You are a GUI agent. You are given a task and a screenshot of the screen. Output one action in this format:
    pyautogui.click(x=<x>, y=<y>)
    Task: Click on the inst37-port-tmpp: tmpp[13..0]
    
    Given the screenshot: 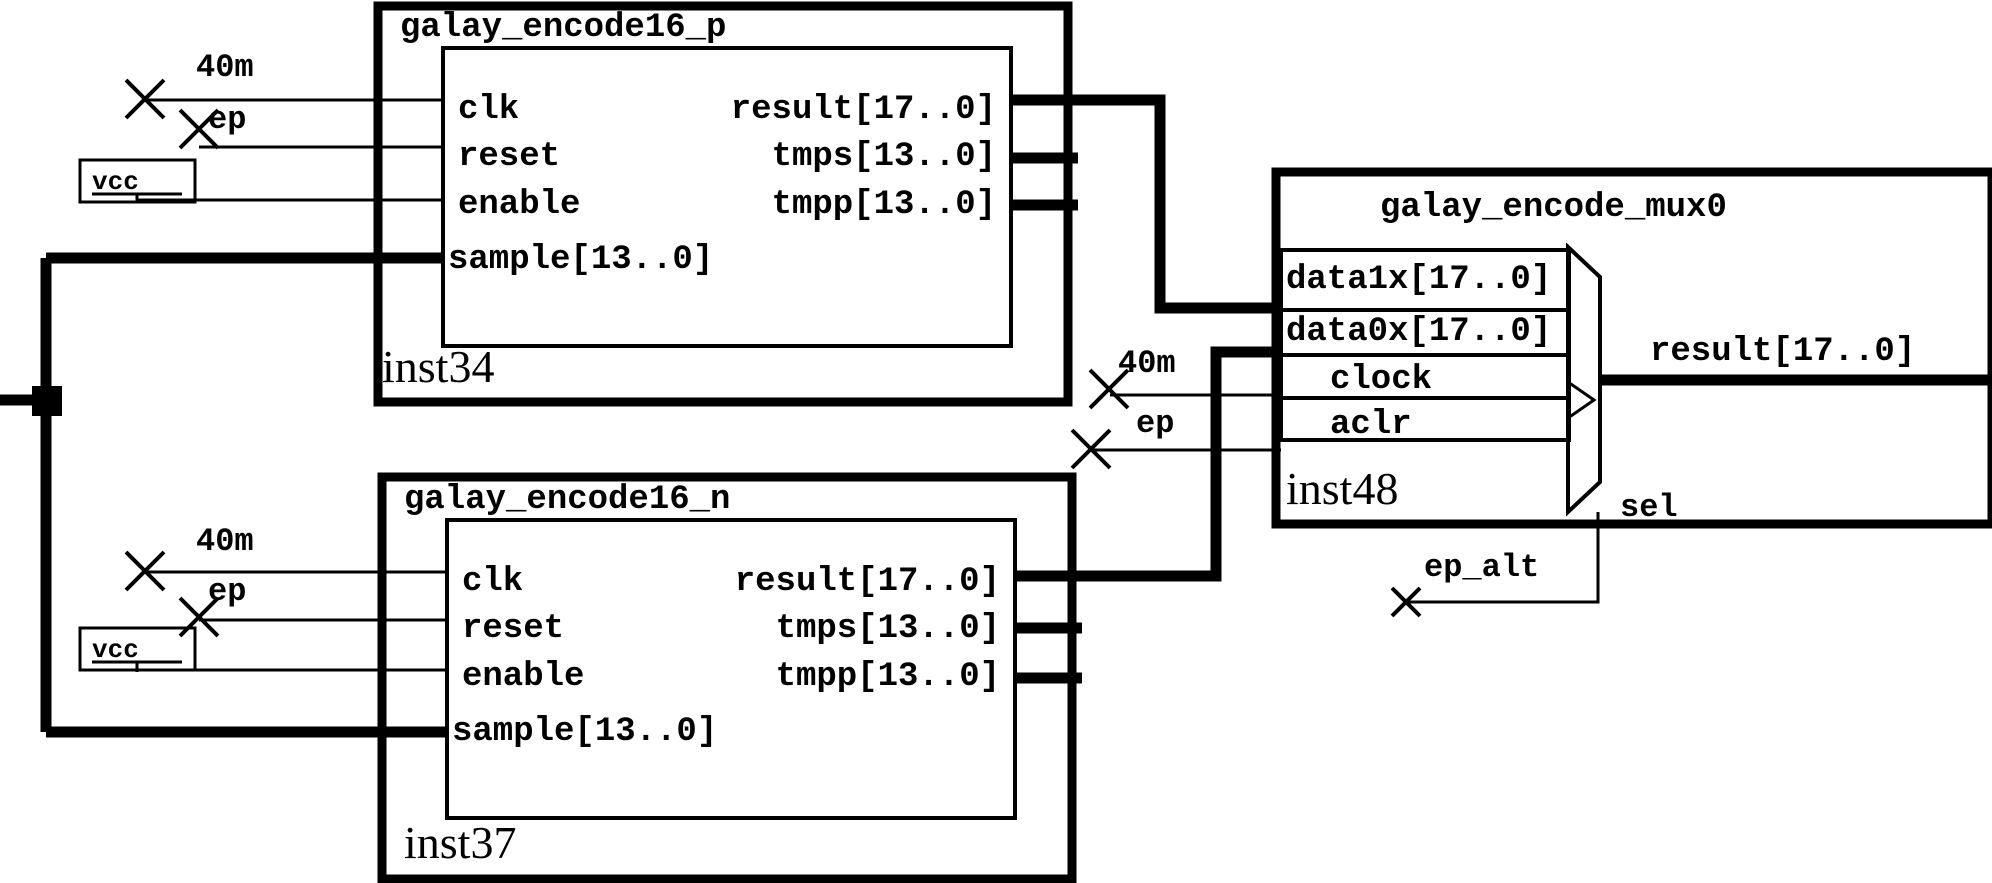 What is the action you would take?
    pyautogui.click(x=888, y=677)
    